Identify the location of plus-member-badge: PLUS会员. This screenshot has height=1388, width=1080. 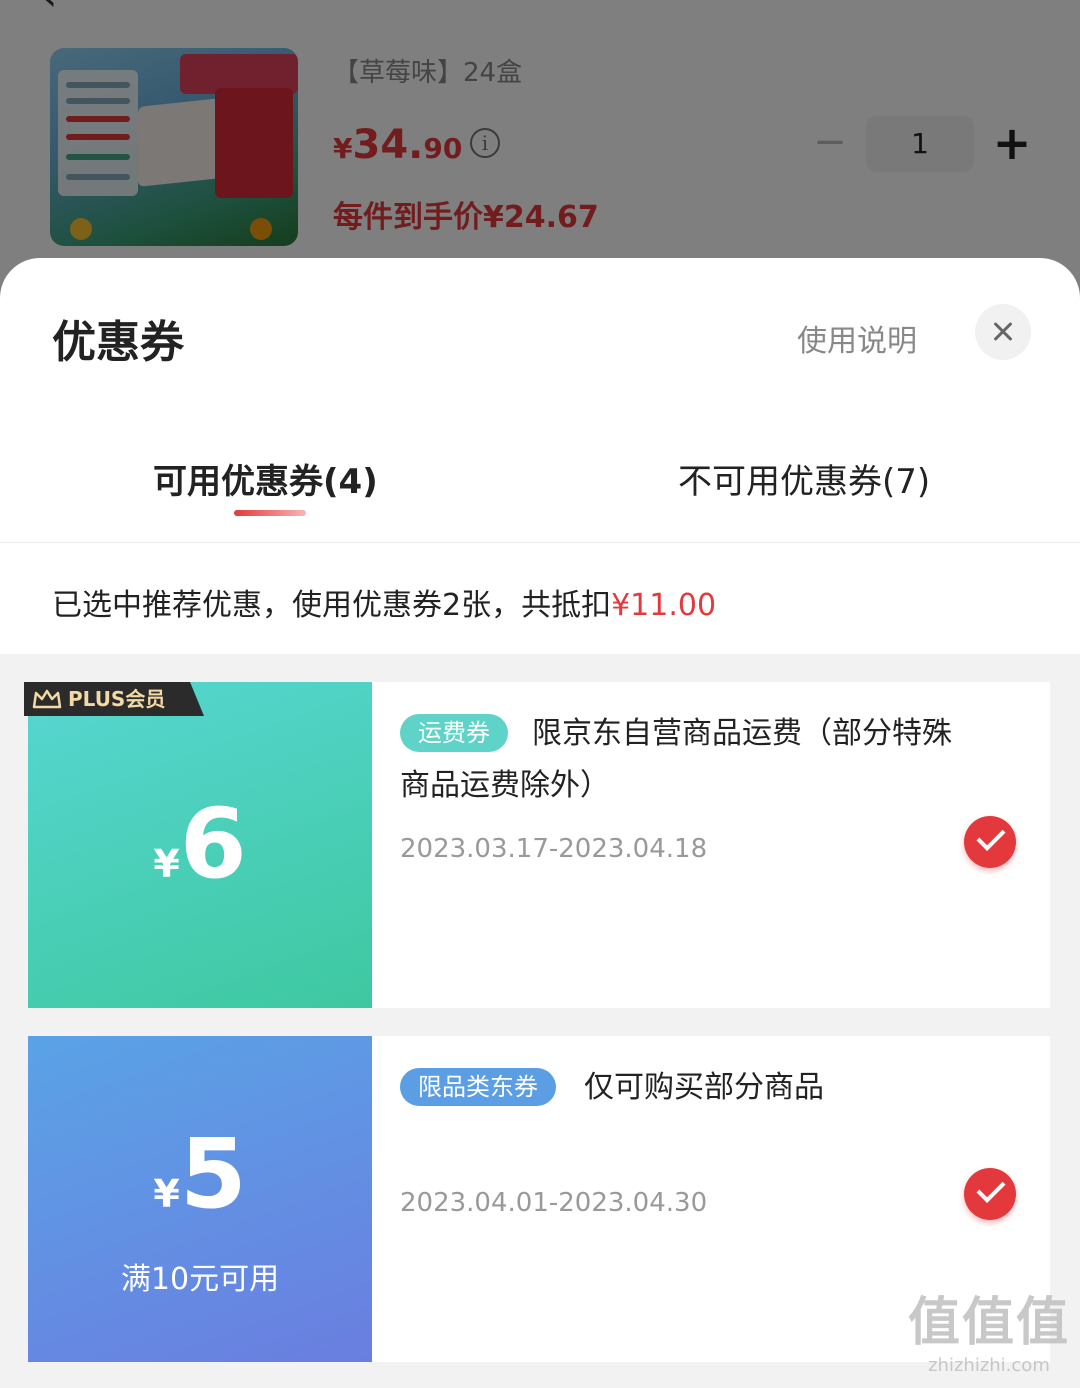
(114, 699).